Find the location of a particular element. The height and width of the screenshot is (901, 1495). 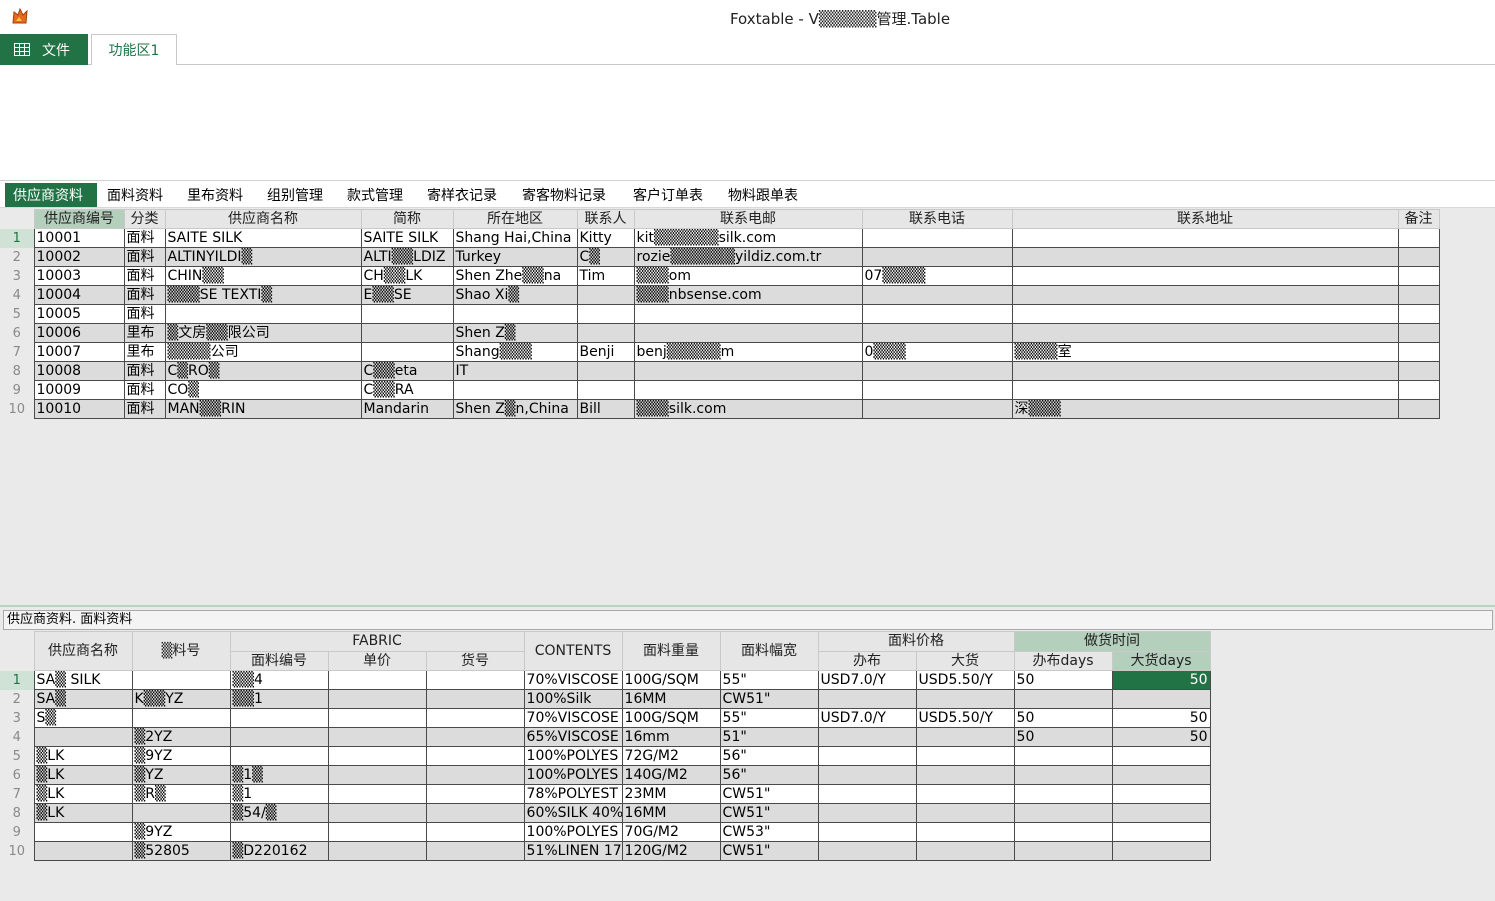

cell-short: C▒▒RA is located at coordinates (407, 390).